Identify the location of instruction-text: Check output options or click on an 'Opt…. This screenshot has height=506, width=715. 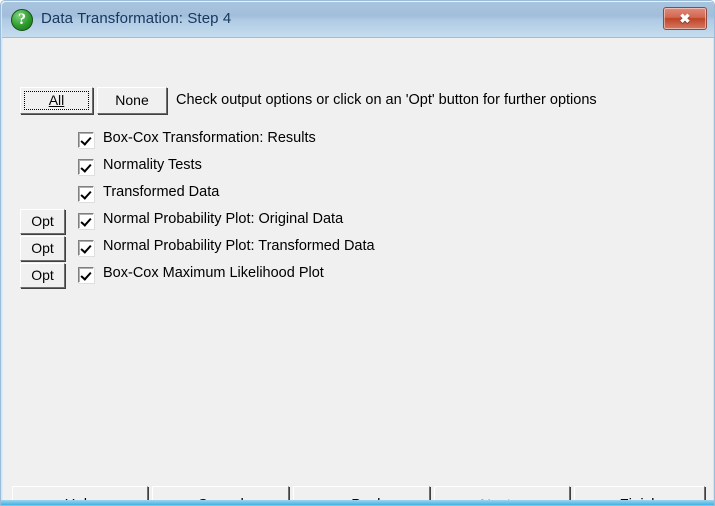
(386, 100).